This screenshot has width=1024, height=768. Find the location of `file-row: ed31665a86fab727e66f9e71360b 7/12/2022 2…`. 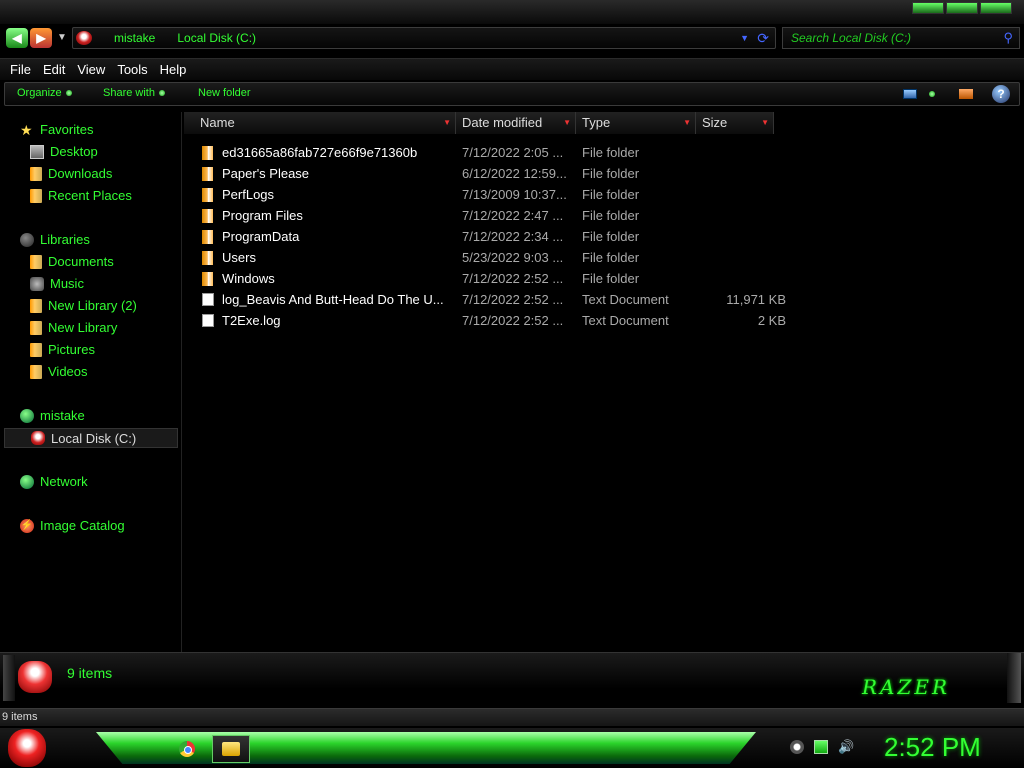

file-row: ed31665a86fab727e66f9e71360b 7/12/2022 2… is located at coordinates (502, 153).